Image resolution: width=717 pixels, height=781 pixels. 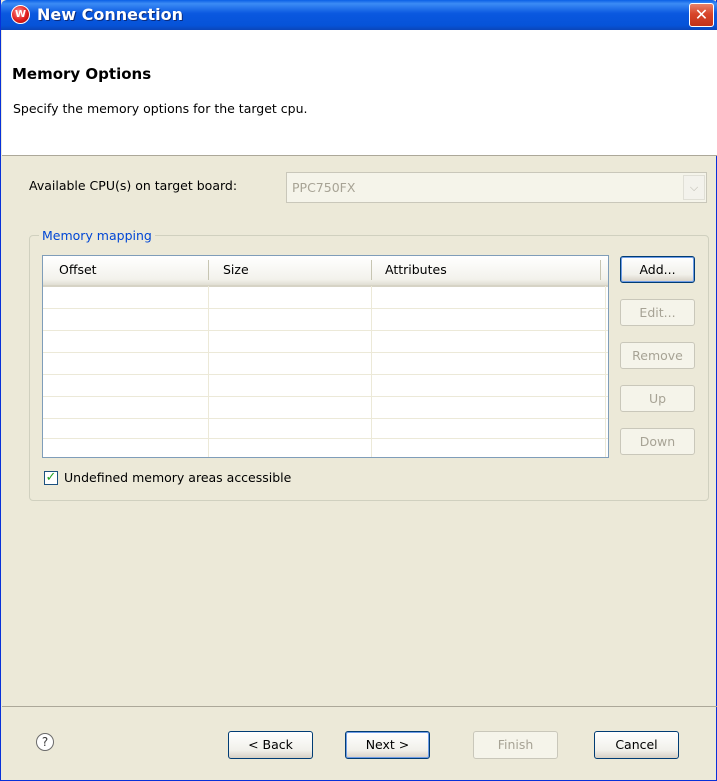 I want to click on cpu-select-value: PPC750FX, so click(x=324, y=187).